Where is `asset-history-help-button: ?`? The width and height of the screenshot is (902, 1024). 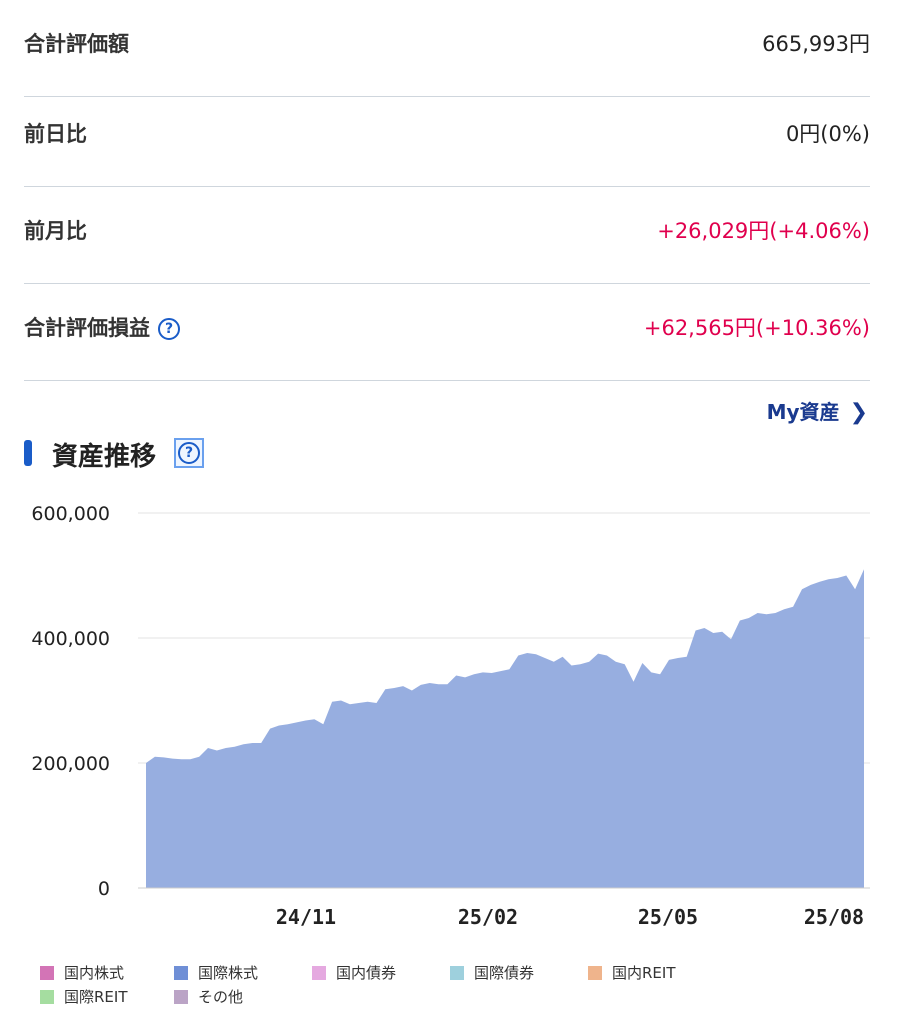 asset-history-help-button: ? is located at coordinates (189, 453).